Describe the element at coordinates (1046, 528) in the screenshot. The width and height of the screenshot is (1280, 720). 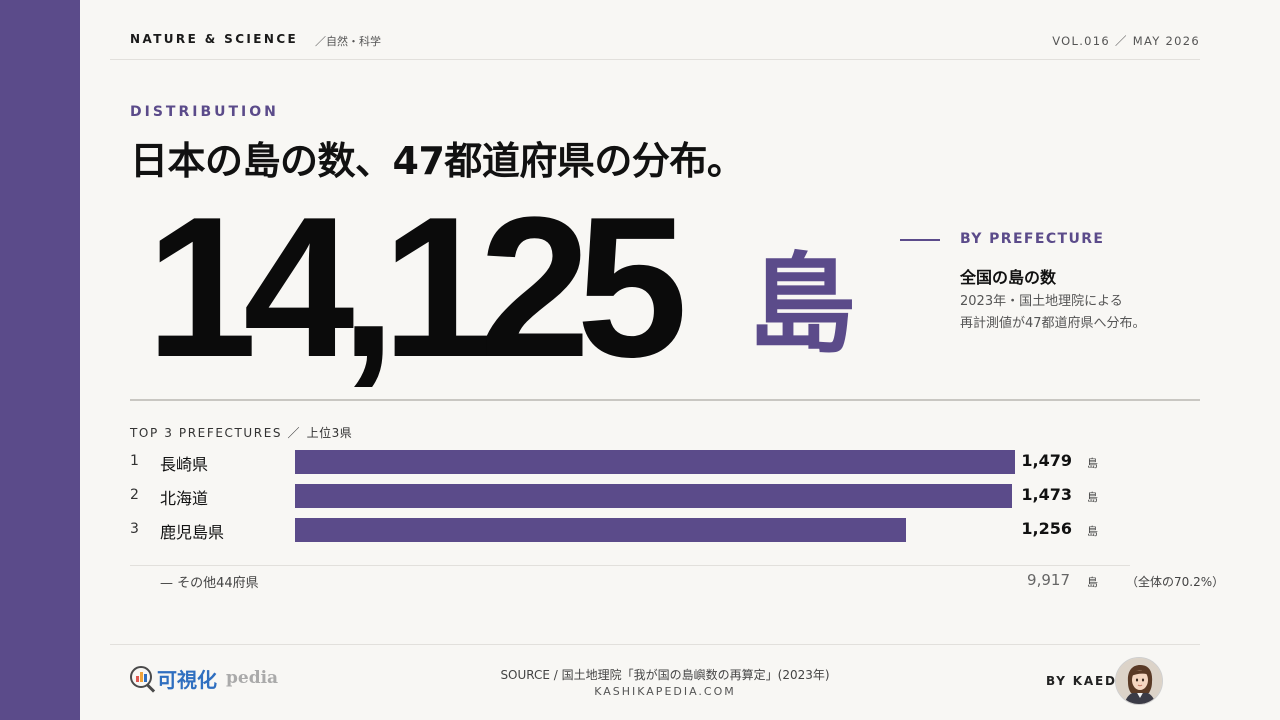
I see `bar-value-label: 1,256` at that location.